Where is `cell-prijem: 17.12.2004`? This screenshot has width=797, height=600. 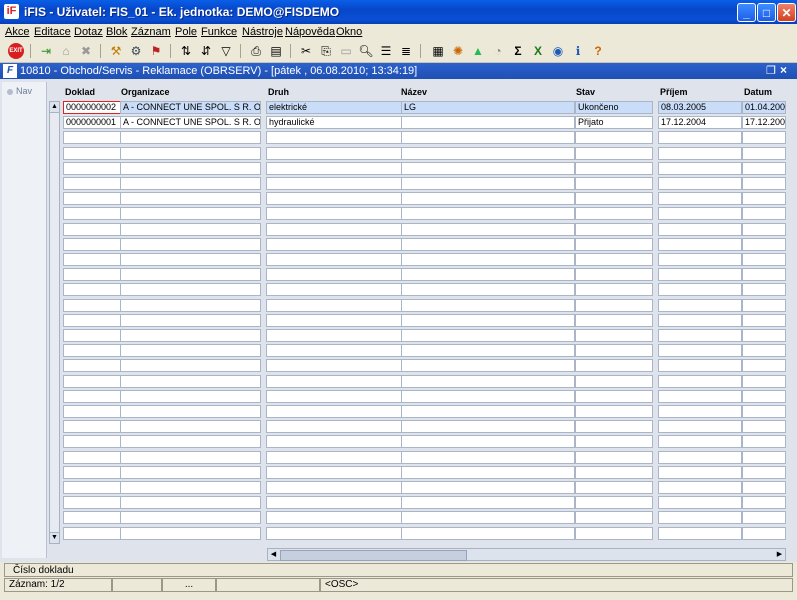 cell-prijem: 17.12.2004 is located at coordinates (700, 122).